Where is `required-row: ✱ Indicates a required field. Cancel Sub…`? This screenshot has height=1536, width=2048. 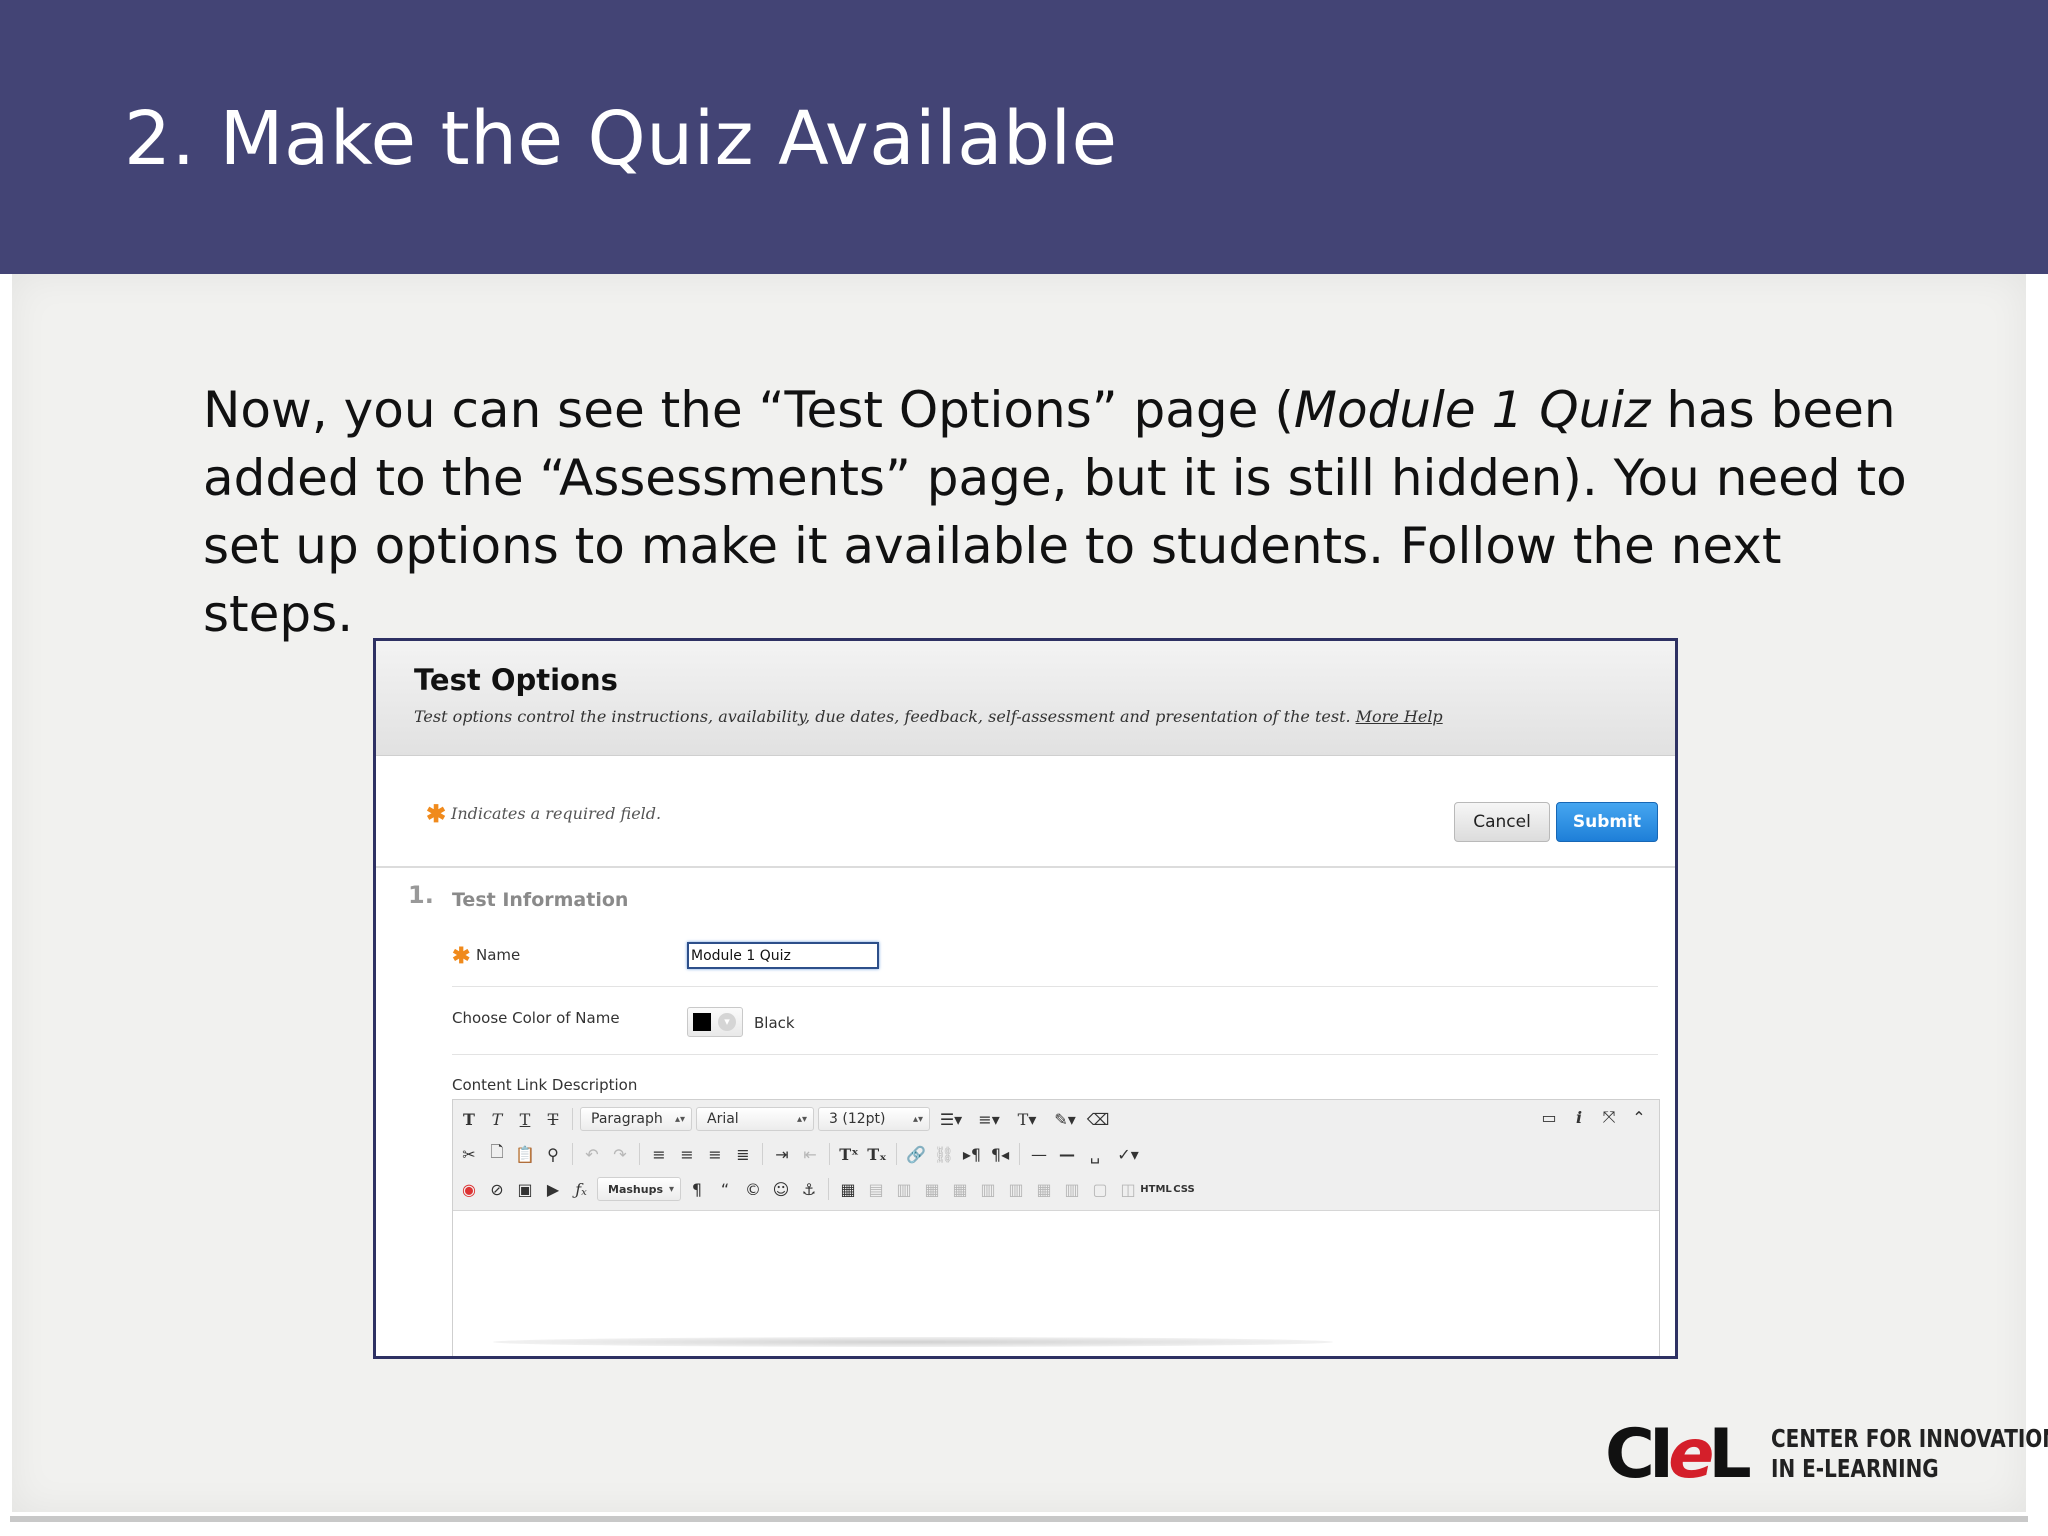
required-row: ✱ Indicates a required field. Cancel Sub… is located at coordinates (1025, 812).